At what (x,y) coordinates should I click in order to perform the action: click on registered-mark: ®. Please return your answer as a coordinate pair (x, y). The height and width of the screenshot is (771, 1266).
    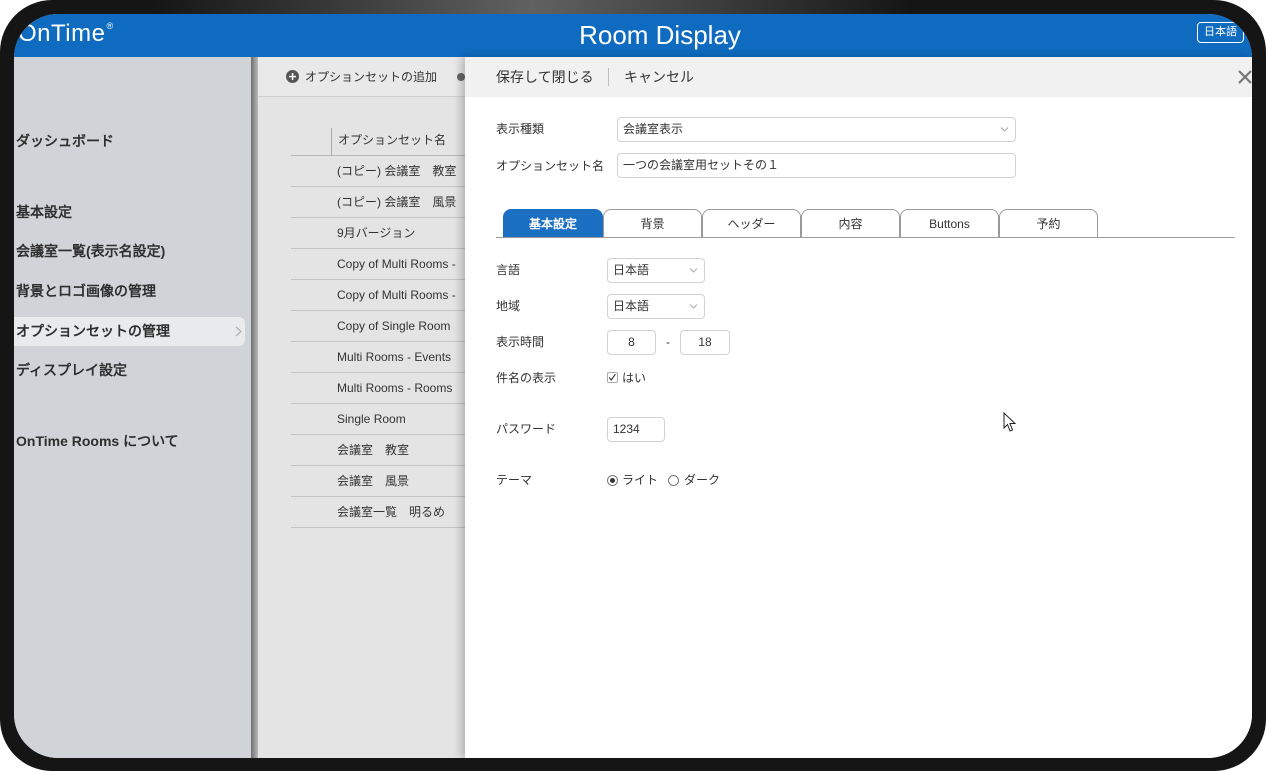
    Looking at the image, I should click on (110, 26).